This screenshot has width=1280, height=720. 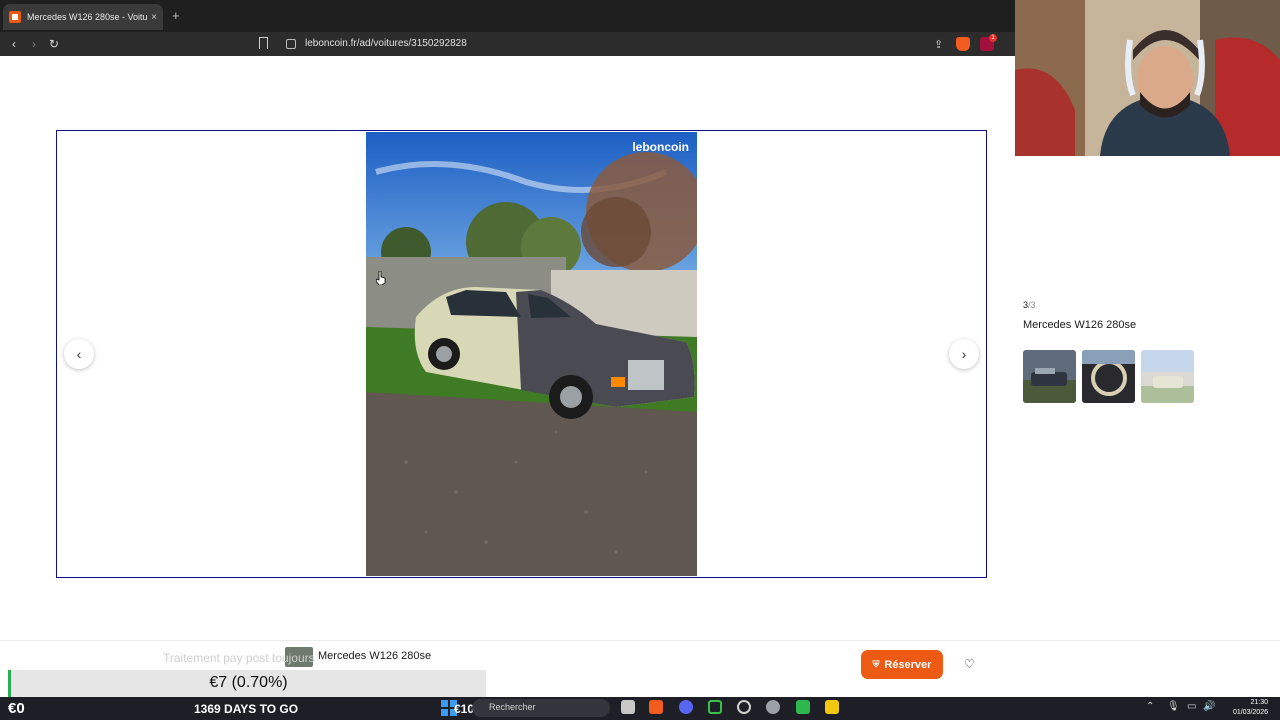 I want to click on hand-cursor-icon, so click(x=381, y=278).